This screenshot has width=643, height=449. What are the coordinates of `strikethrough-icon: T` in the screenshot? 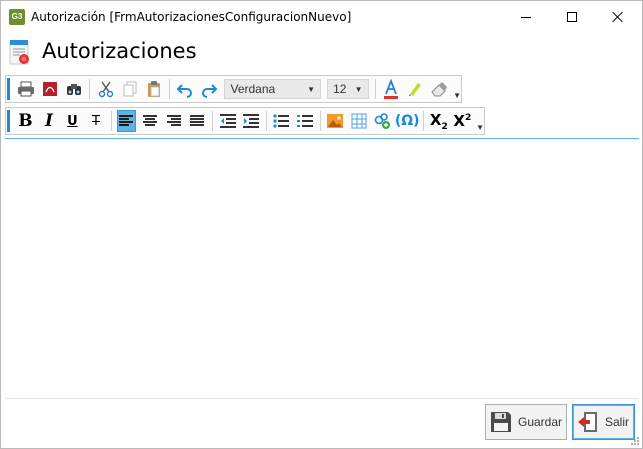 It's located at (95, 121).